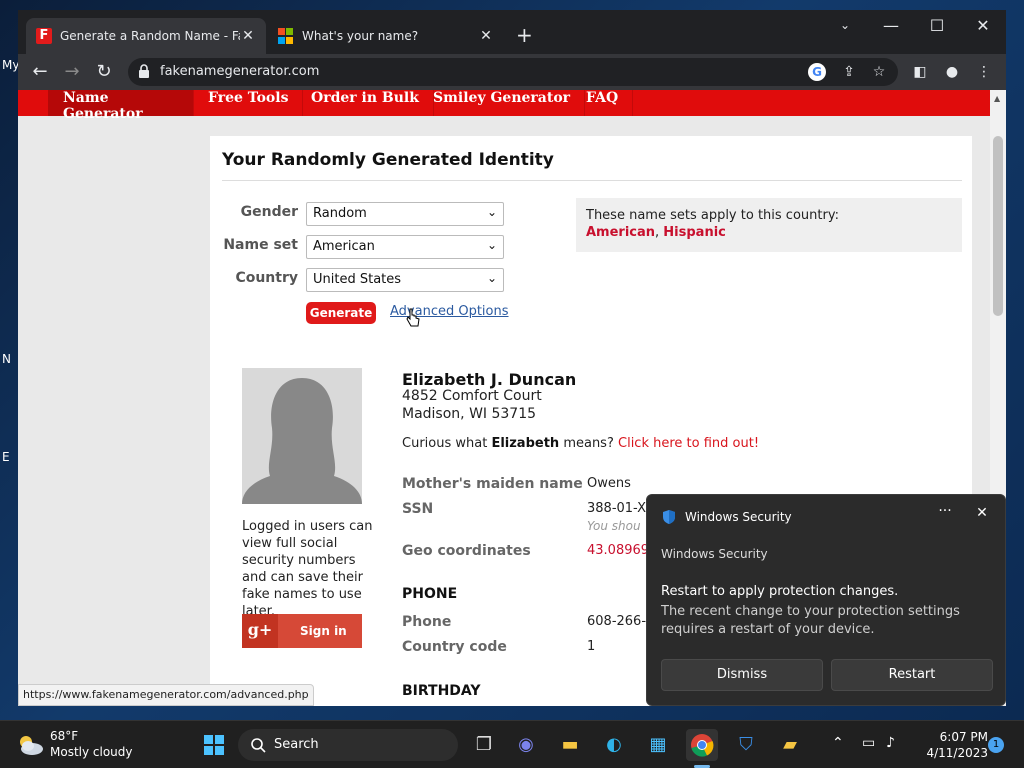 The height and width of the screenshot is (768, 1024). Describe the element at coordinates (963, 737) in the screenshot. I see `clock-time: 6:07 PM` at that location.